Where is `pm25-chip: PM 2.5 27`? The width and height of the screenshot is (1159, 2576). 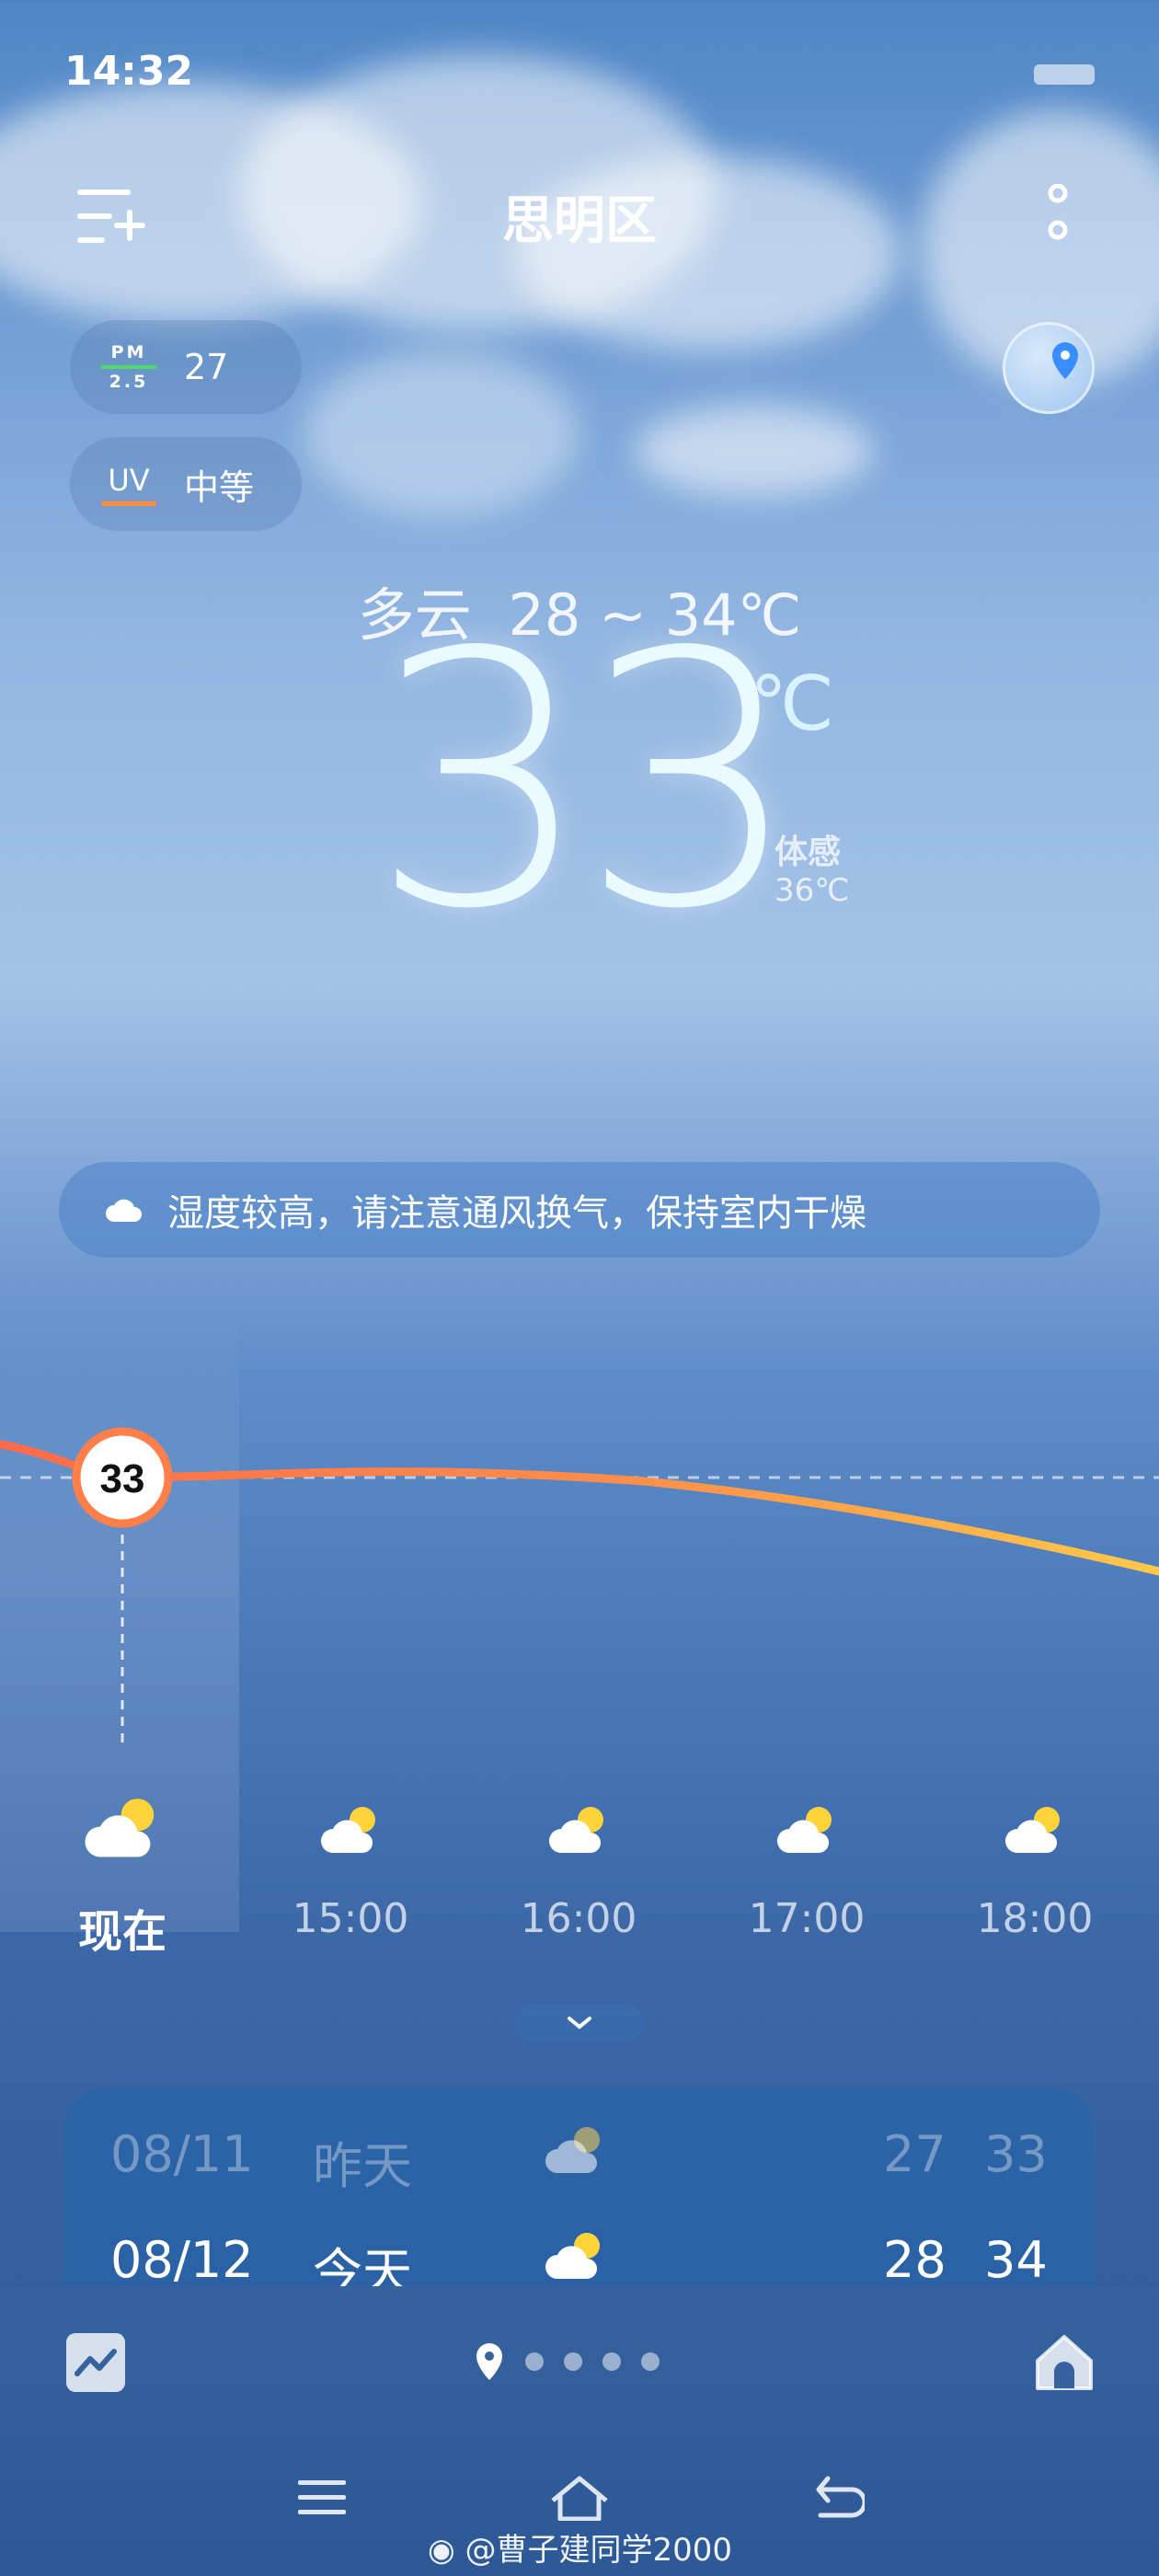
pm25-chip: PM 2.5 27 is located at coordinates (186, 367).